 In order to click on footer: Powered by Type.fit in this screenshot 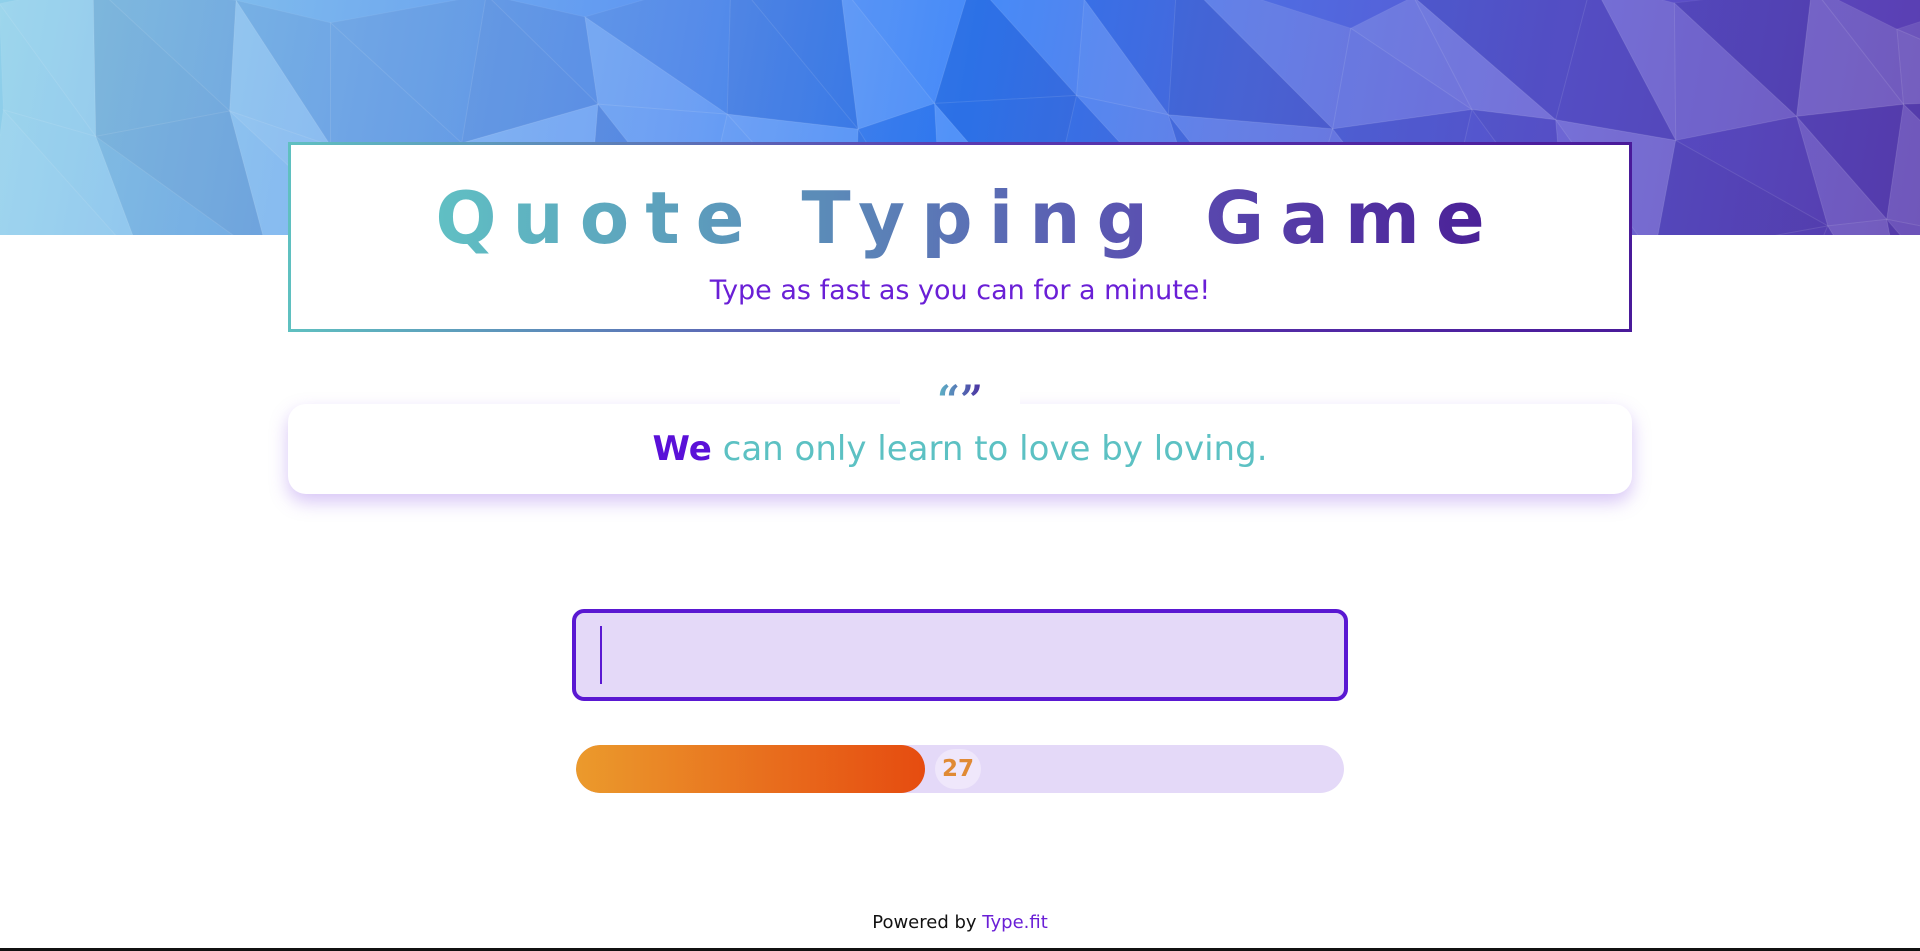, I will do `click(960, 922)`.